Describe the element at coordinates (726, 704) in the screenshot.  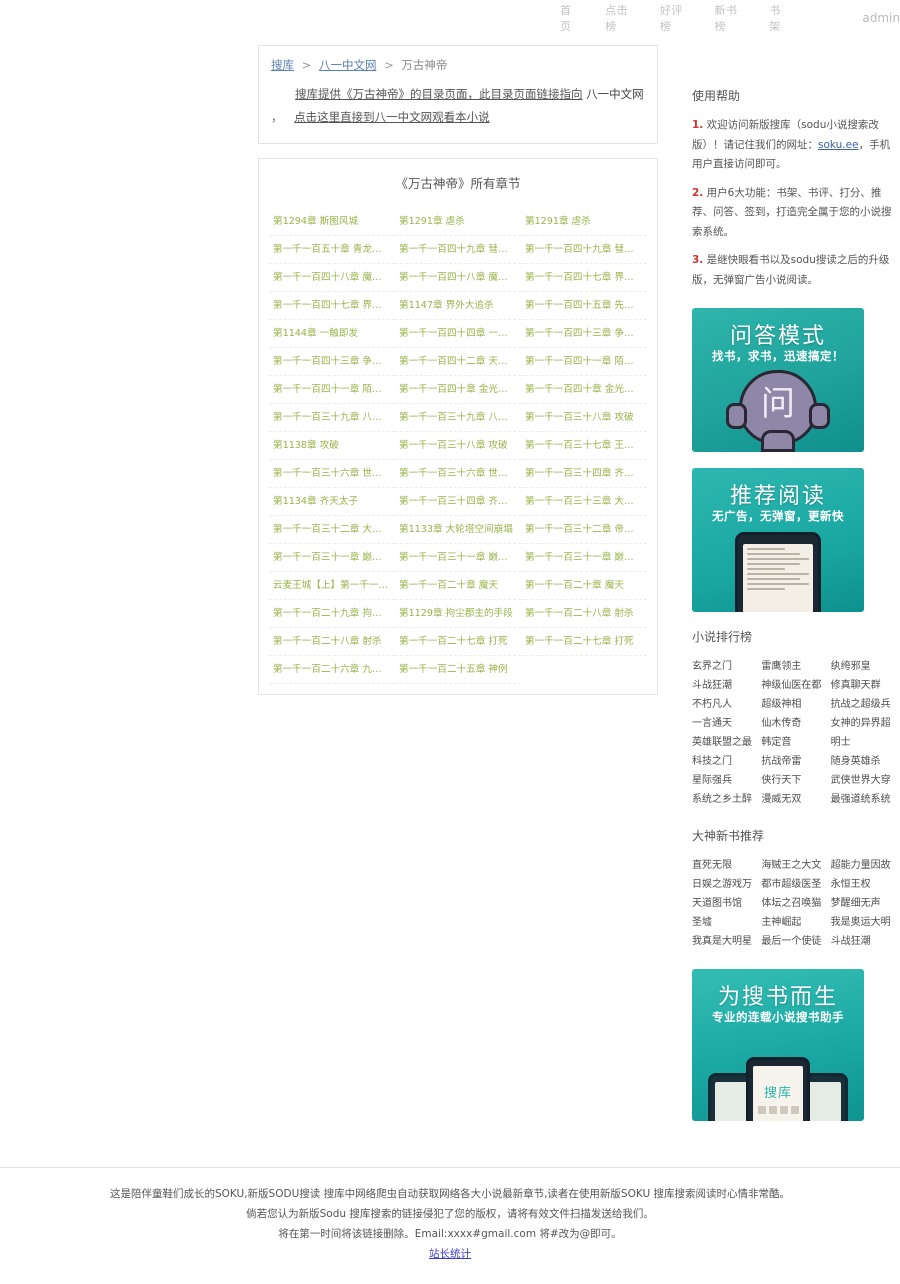
I see `rank-item-link: 不朽凡人` at that location.